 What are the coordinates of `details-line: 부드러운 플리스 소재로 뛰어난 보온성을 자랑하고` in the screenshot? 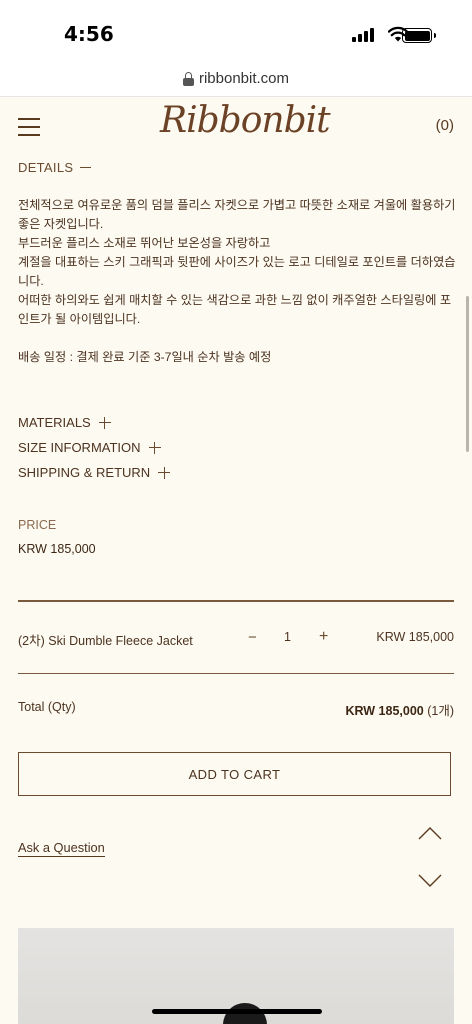 It's located at (144, 243).